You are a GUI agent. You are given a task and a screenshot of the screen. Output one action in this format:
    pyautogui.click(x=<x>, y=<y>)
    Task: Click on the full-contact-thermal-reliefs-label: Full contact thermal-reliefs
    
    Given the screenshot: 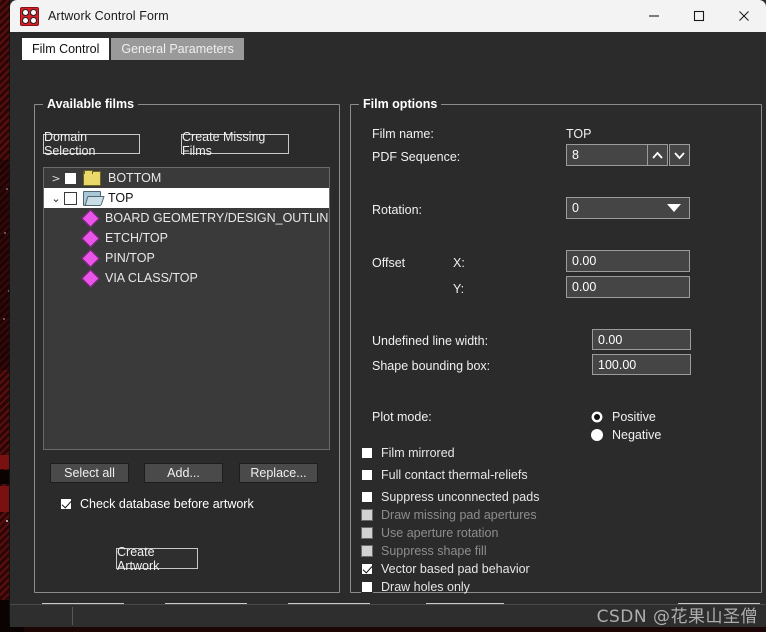 What is the action you would take?
    pyautogui.click(x=454, y=475)
    